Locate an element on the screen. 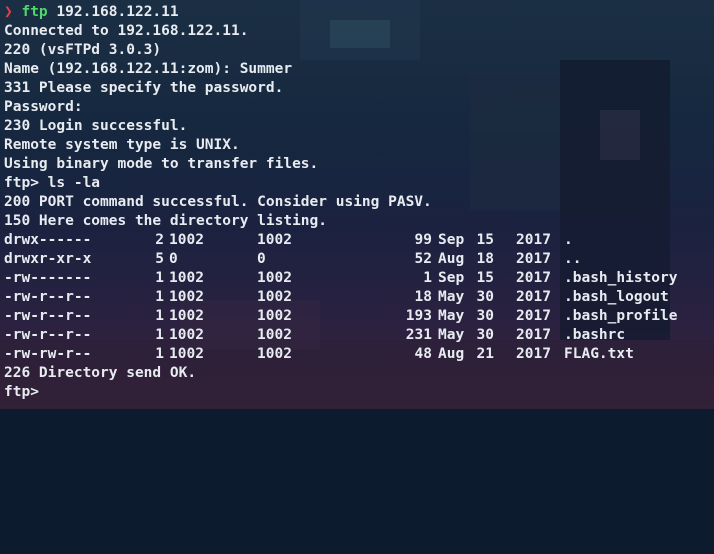 Image resolution: width=714 pixels, height=554 pixels. listing-row: drwxr-xr-x 5 0 0 52 Aug 18 2017 .. is located at coordinates (359, 259).